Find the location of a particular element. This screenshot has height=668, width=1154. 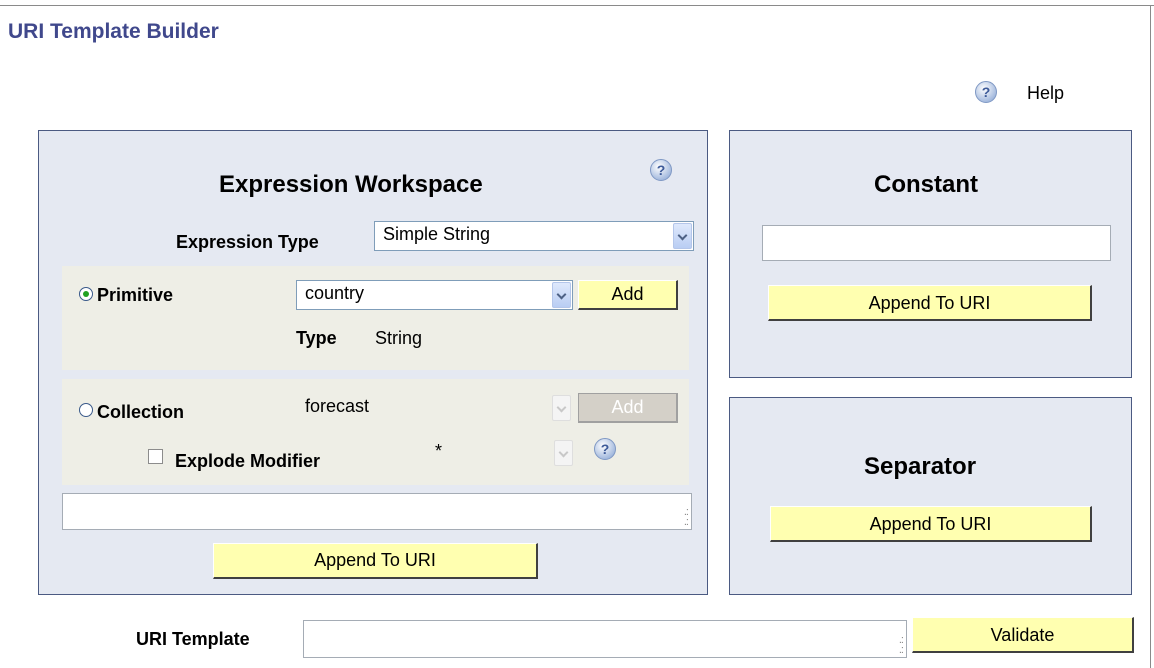

constant-title: Constant is located at coordinates (926, 184).